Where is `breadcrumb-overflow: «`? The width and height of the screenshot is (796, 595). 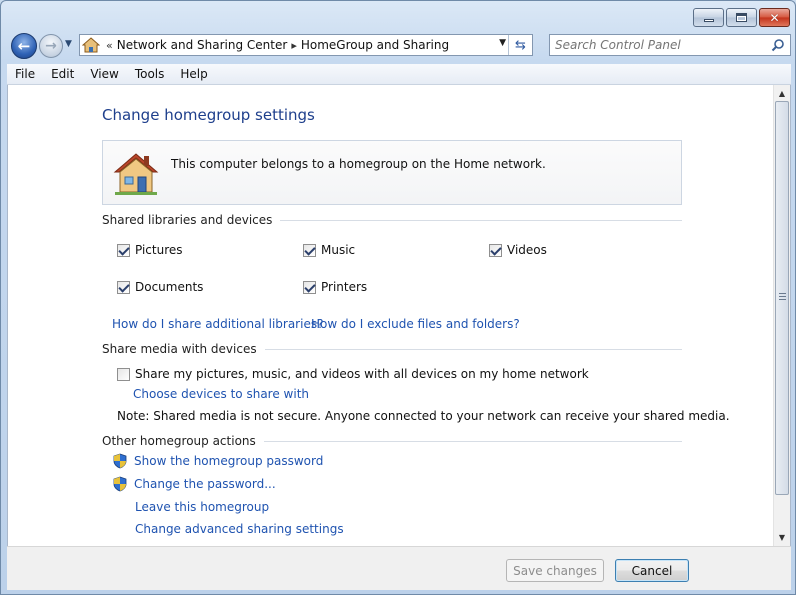 breadcrumb-overflow: « is located at coordinates (109, 45).